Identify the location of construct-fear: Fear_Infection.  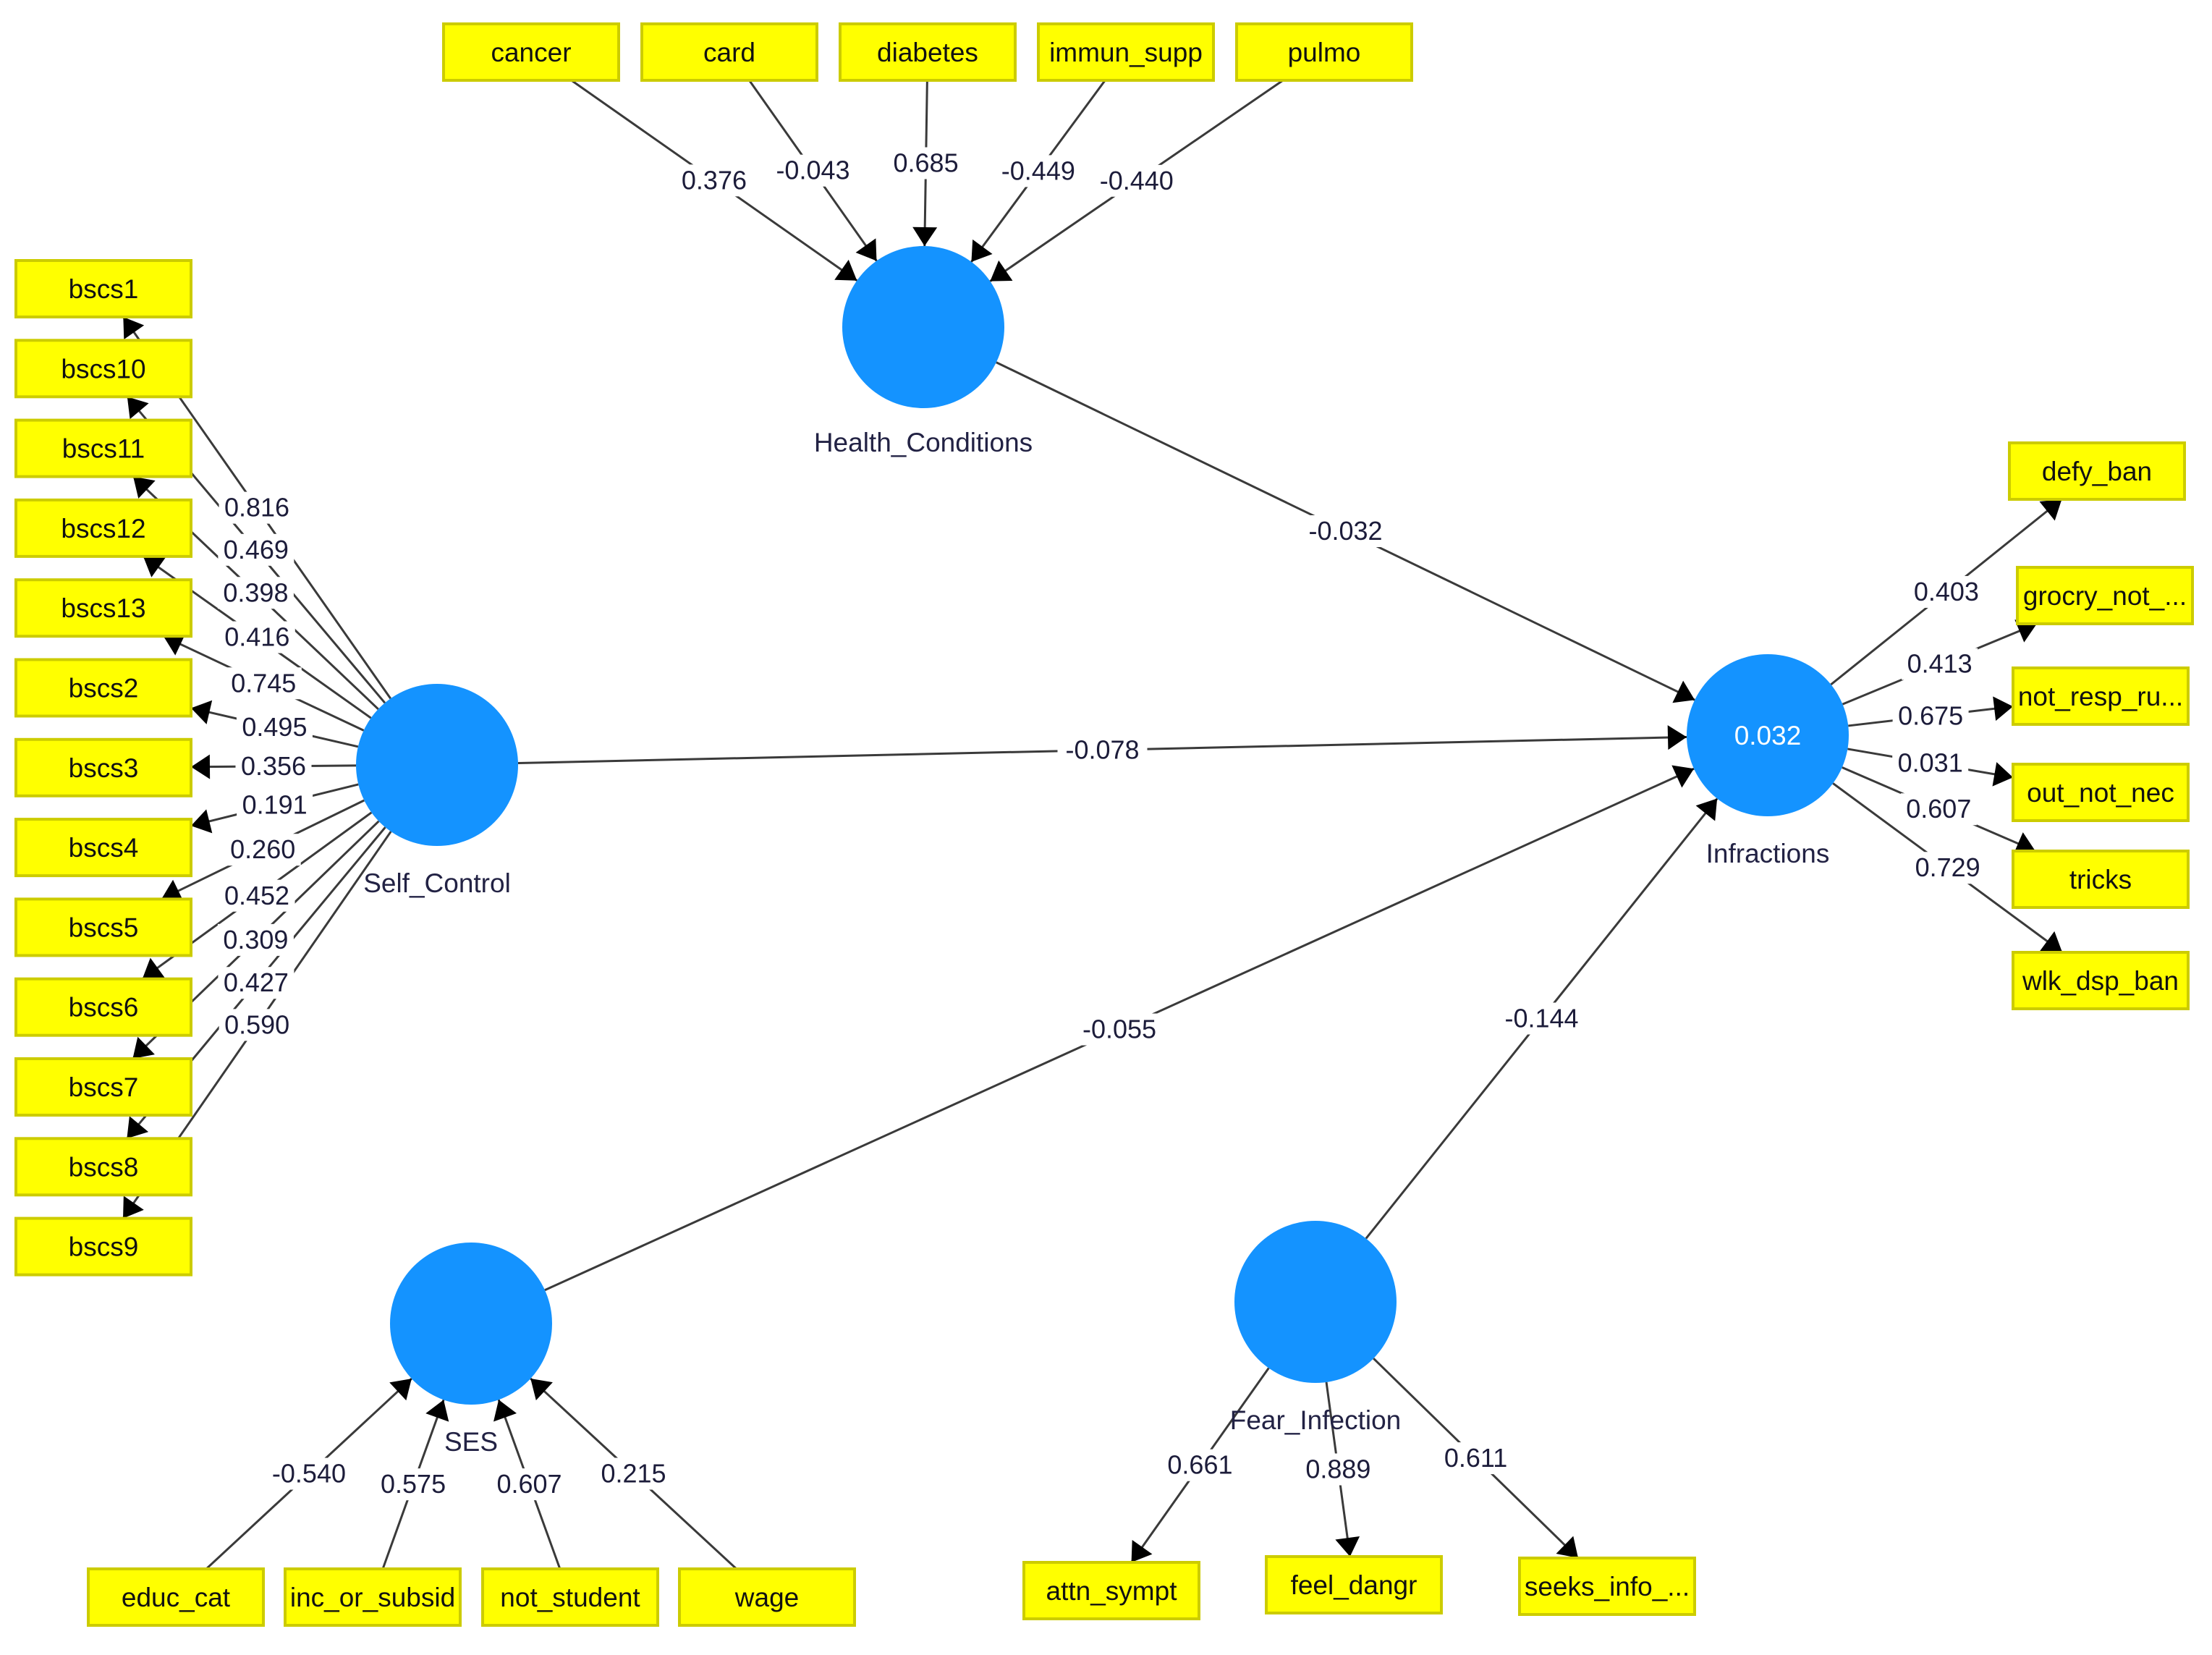
(1316, 1328).